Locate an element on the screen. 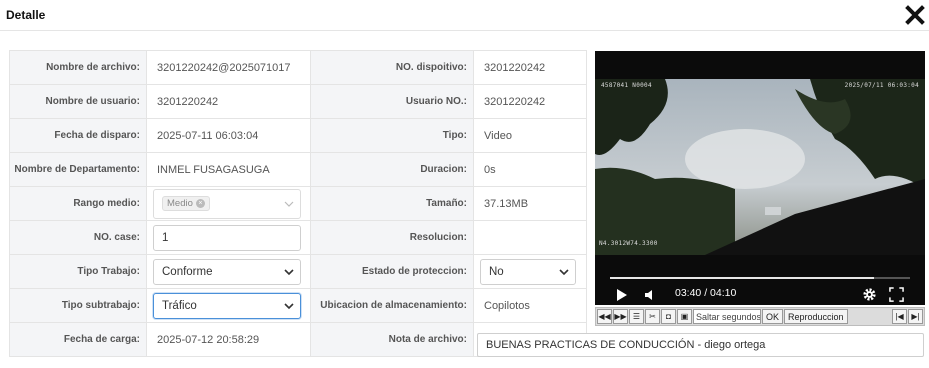 Image resolution: width=929 pixels, height=368 pixels. field-label: NO. case: is located at coordinates (78, 237).